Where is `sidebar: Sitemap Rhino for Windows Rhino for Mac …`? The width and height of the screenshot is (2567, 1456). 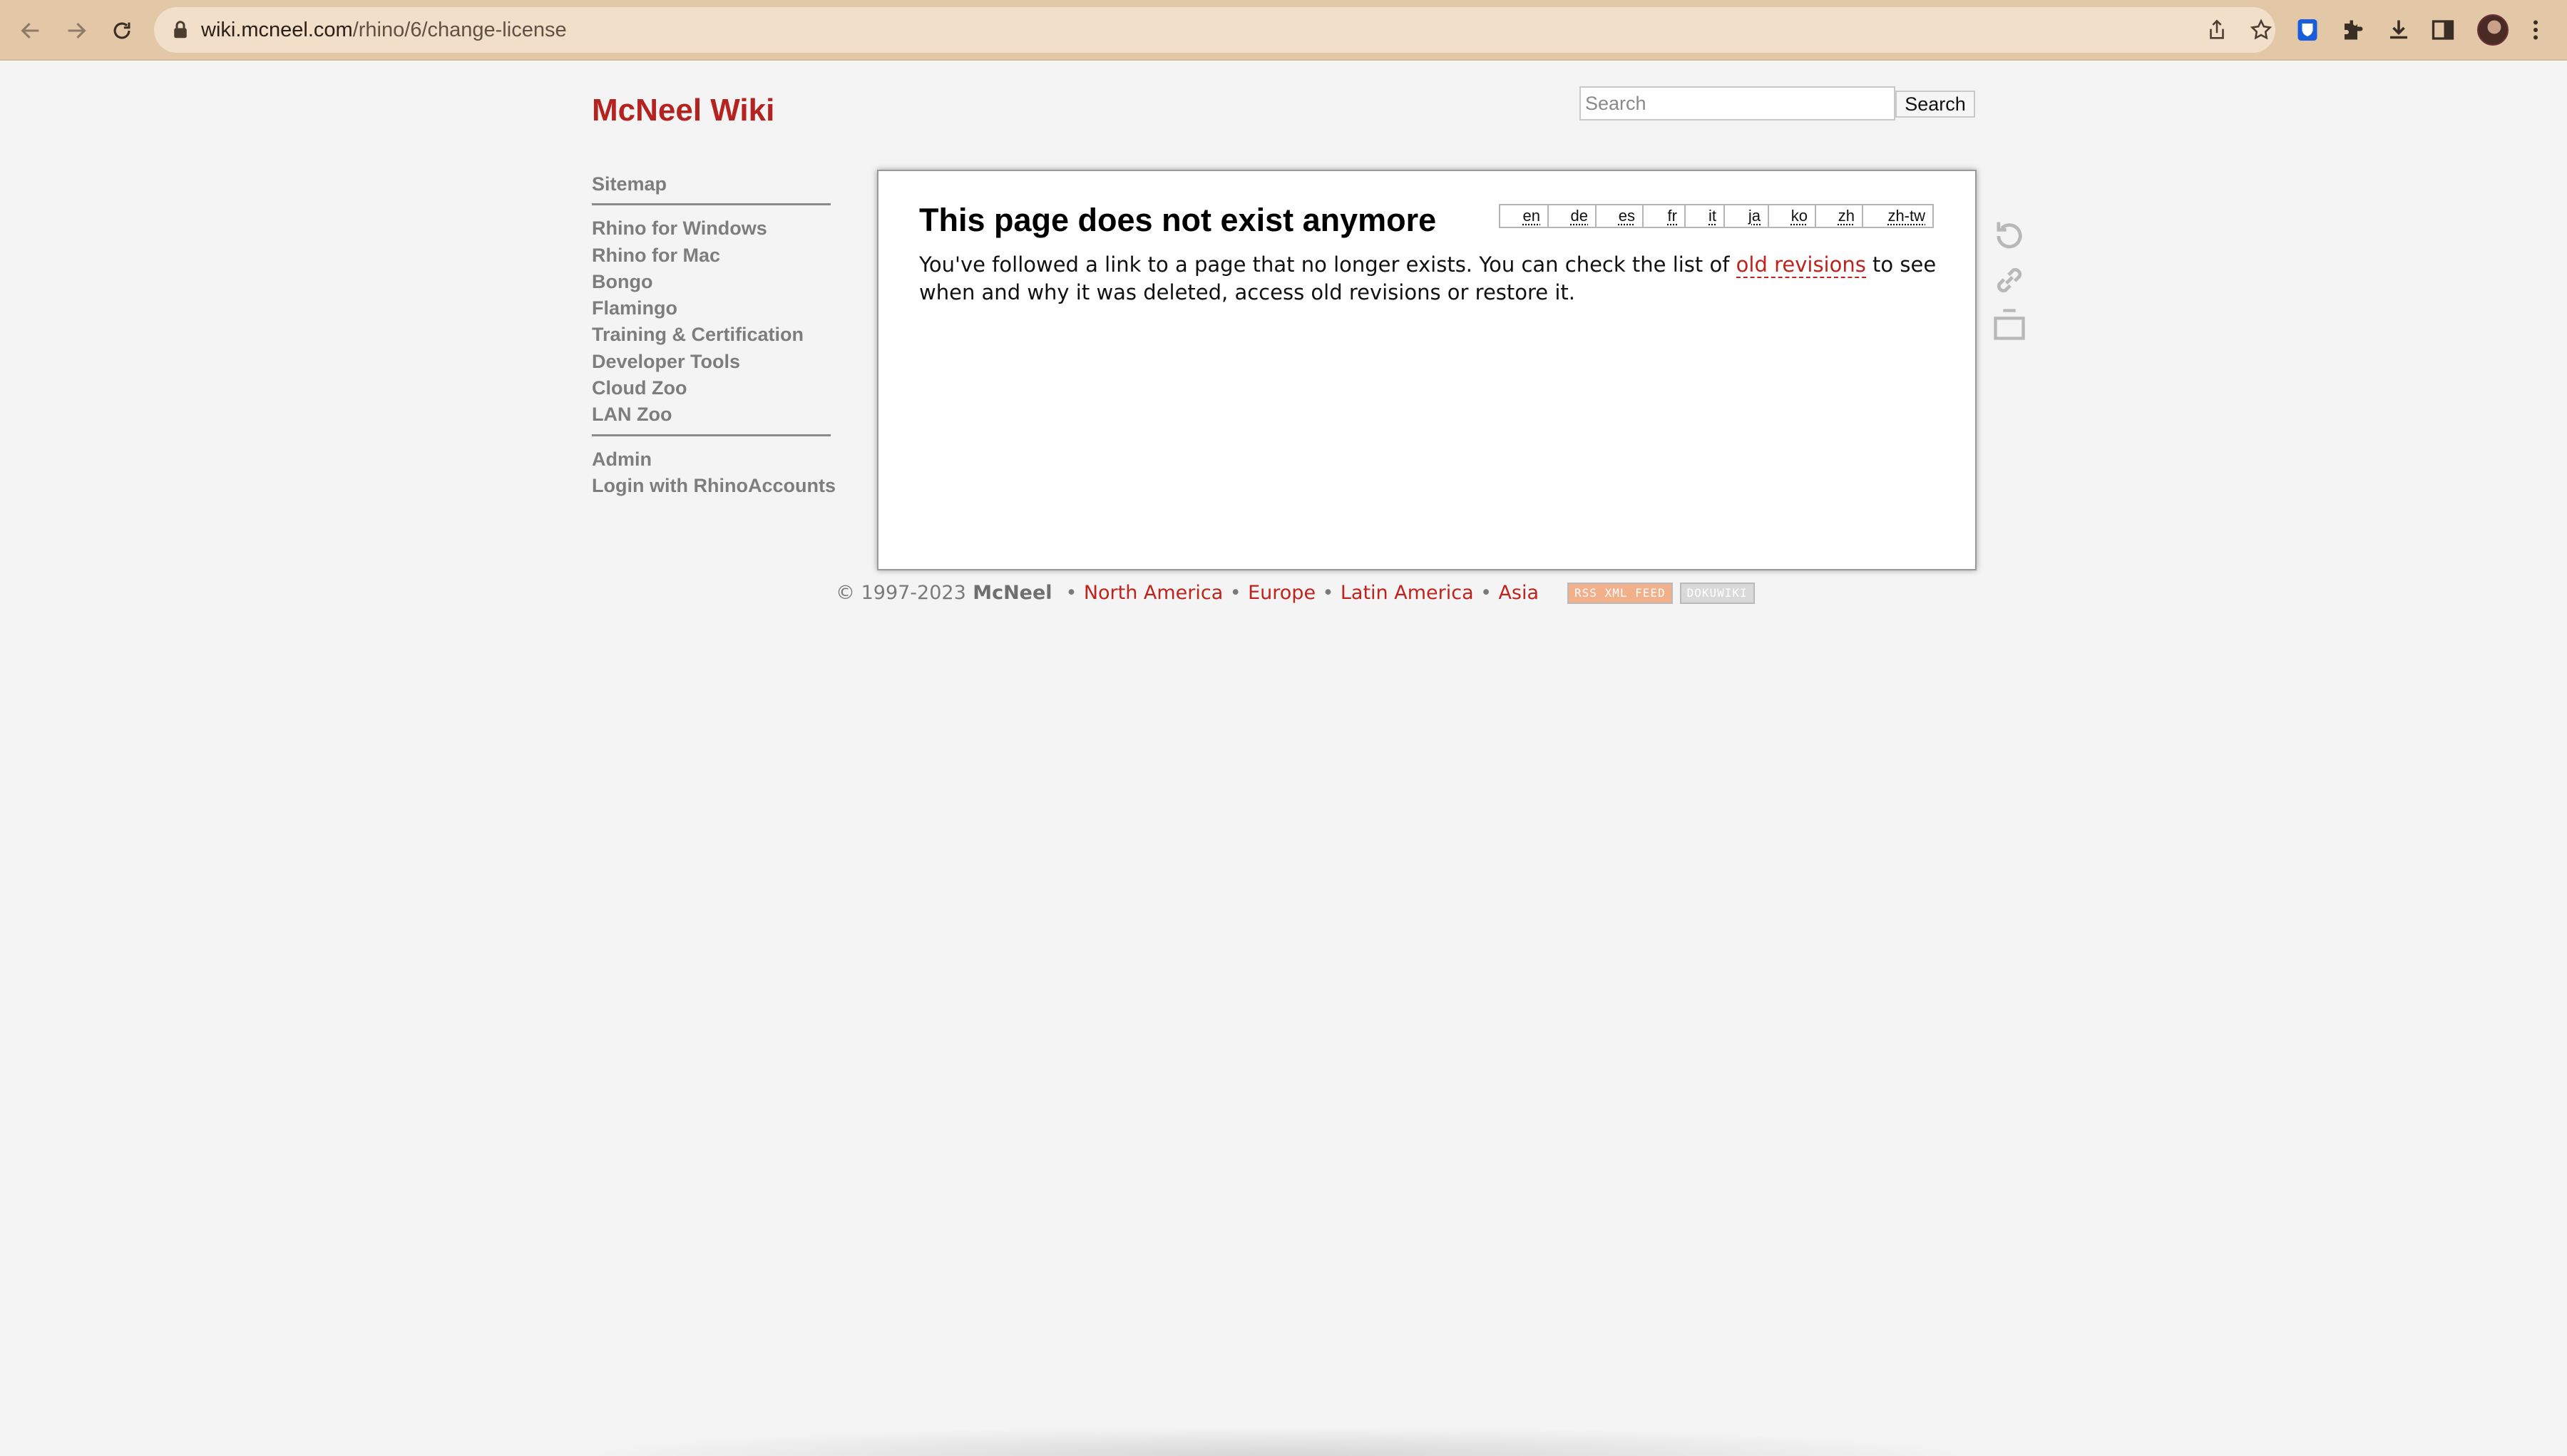 sidebar: Sitemap Rhino for Windows Rhino for Mac … is located at coordinates (720, 335).